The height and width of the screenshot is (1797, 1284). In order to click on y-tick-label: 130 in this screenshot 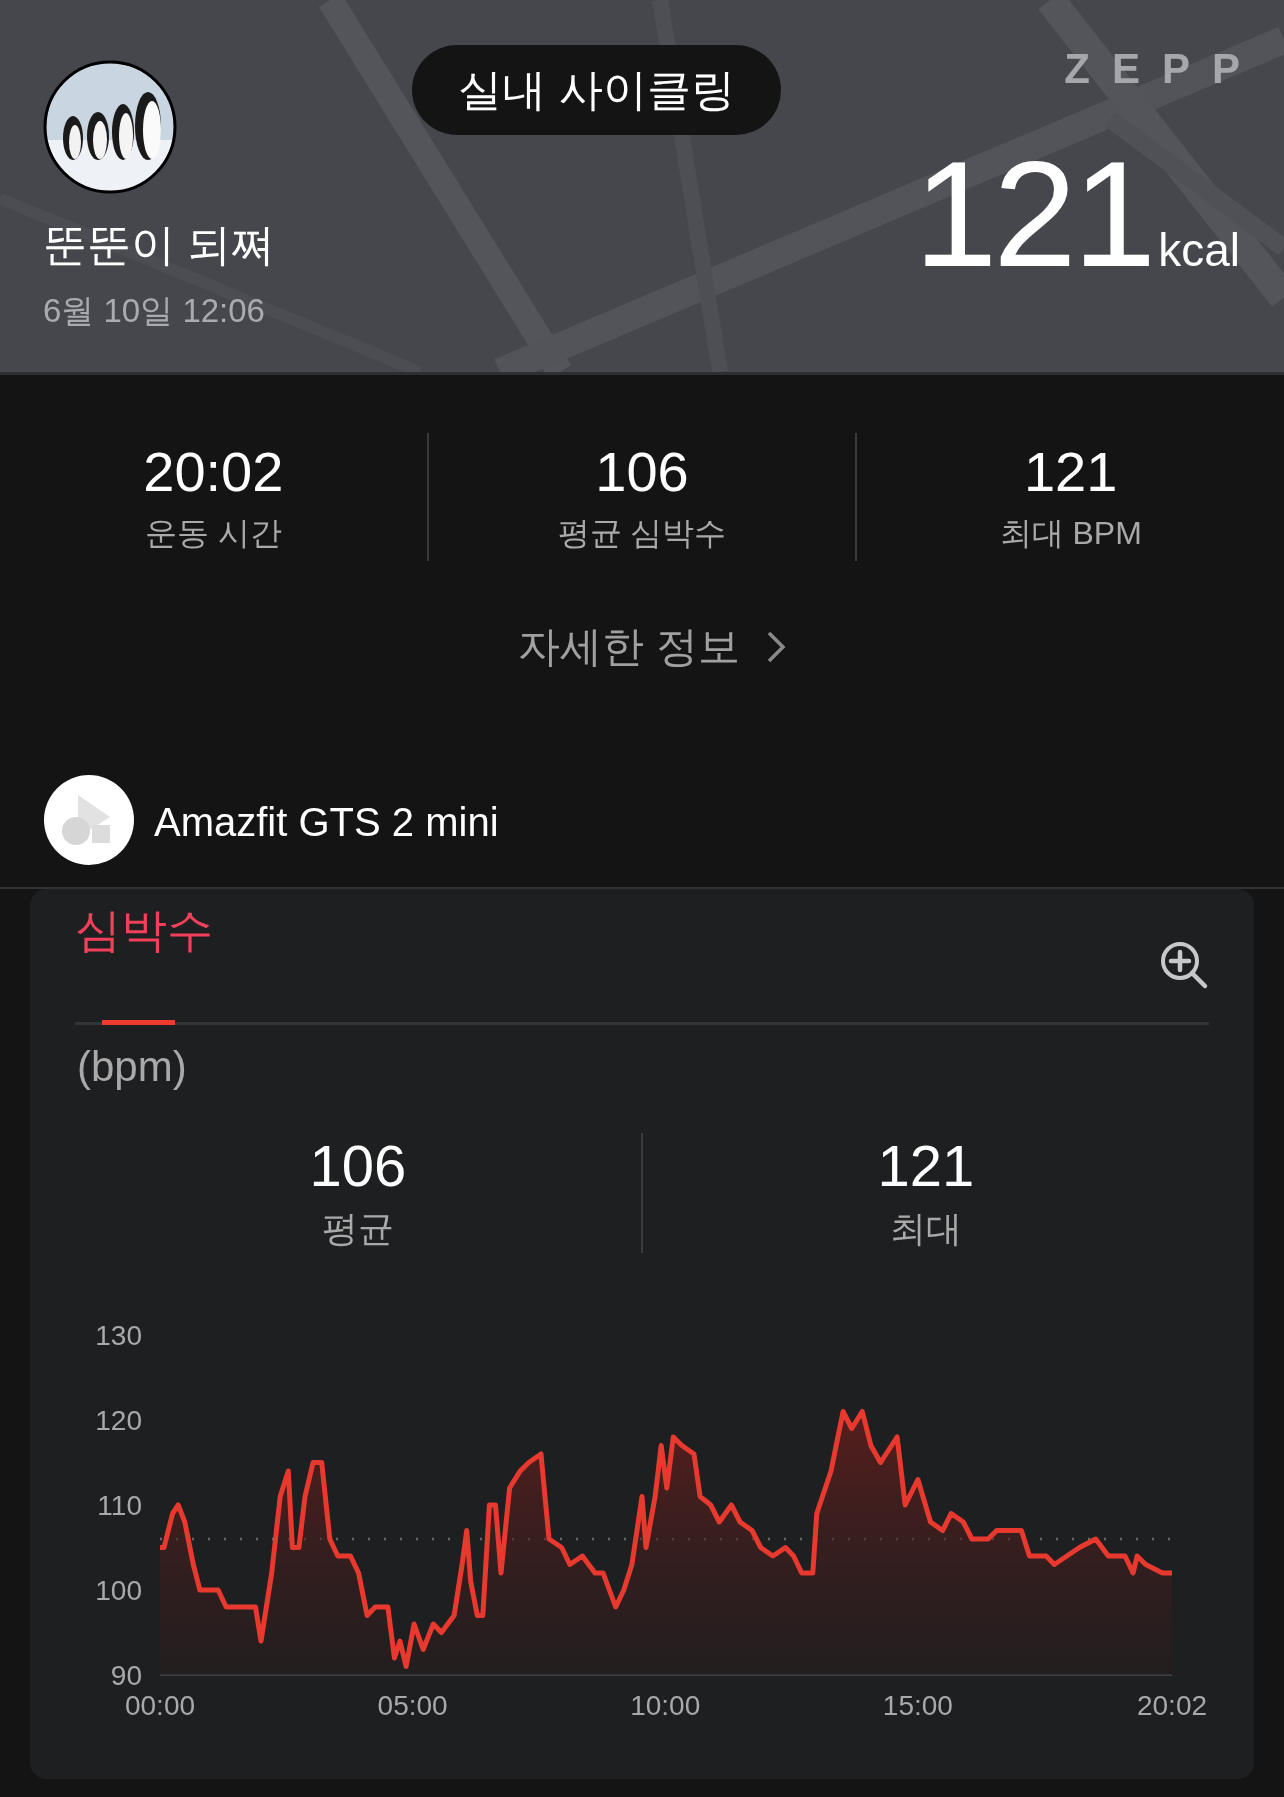, I will do `click(118, 1335)`.